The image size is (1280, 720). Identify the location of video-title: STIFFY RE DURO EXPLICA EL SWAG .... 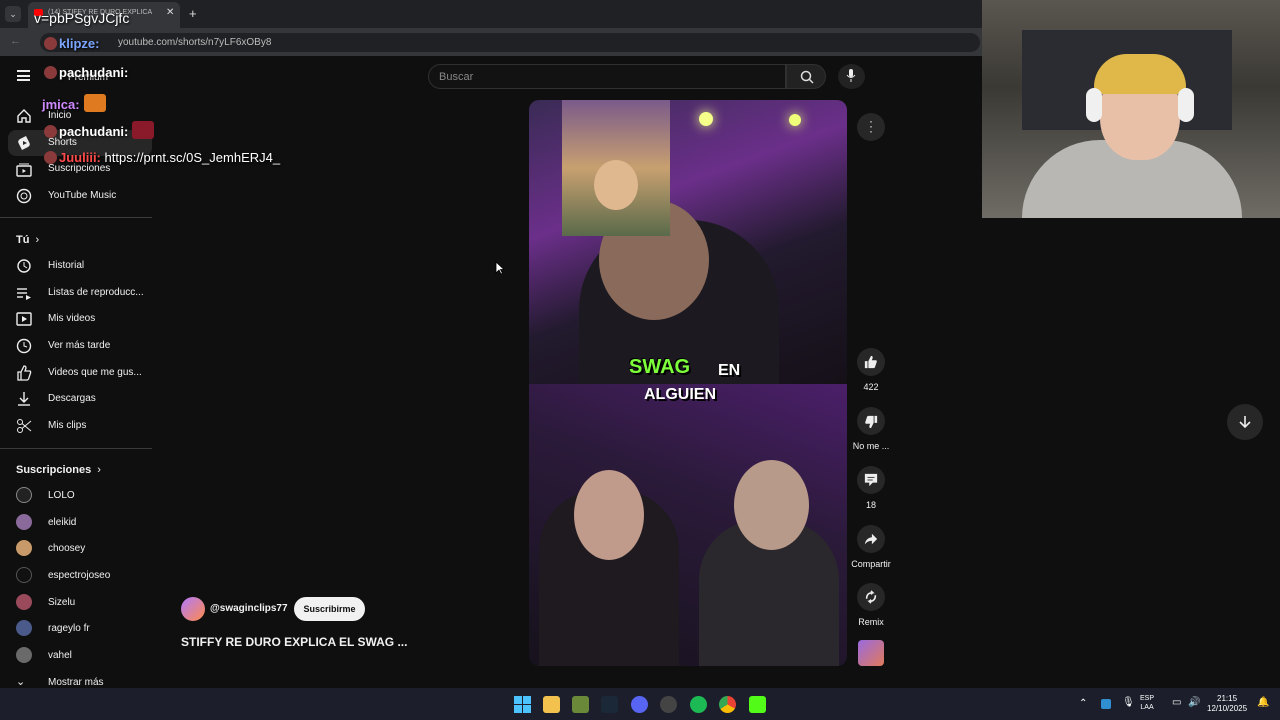
(294, 642).